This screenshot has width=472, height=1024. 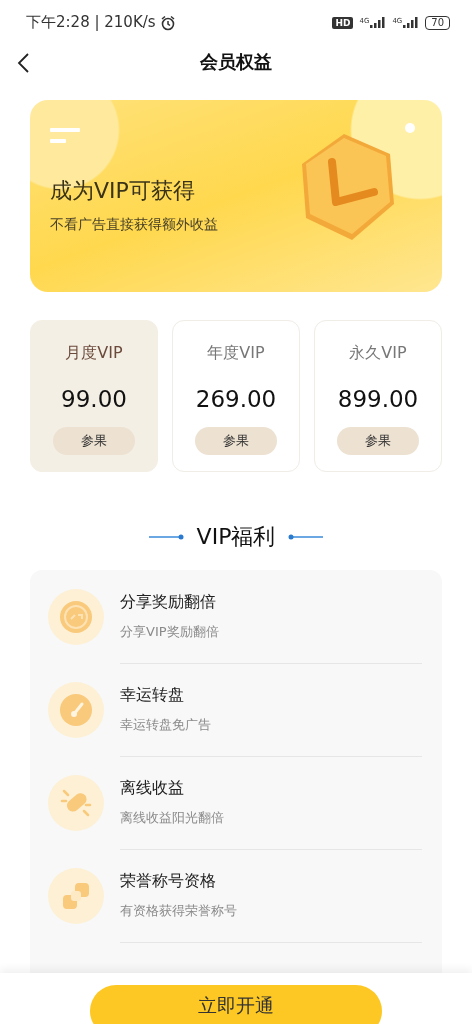 I want to click on benefit-description: 离线收益阳光翻倍, so click(x=172, y=817).